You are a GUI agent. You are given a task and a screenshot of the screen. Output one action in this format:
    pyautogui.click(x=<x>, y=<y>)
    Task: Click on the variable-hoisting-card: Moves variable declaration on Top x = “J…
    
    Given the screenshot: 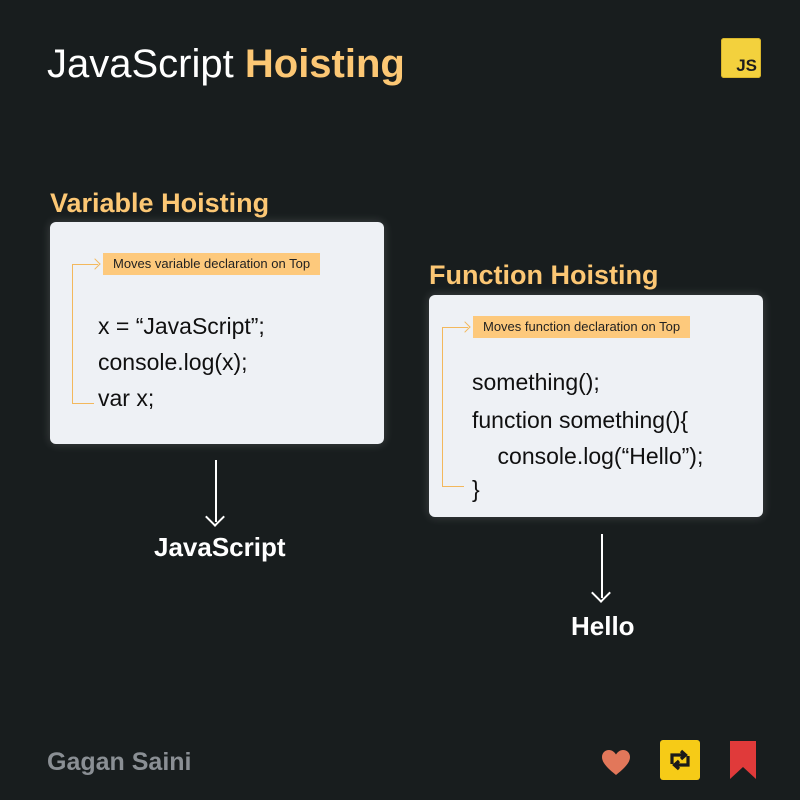 What is the action you would take?
    pyautogui.click(x=217, y=333)
    